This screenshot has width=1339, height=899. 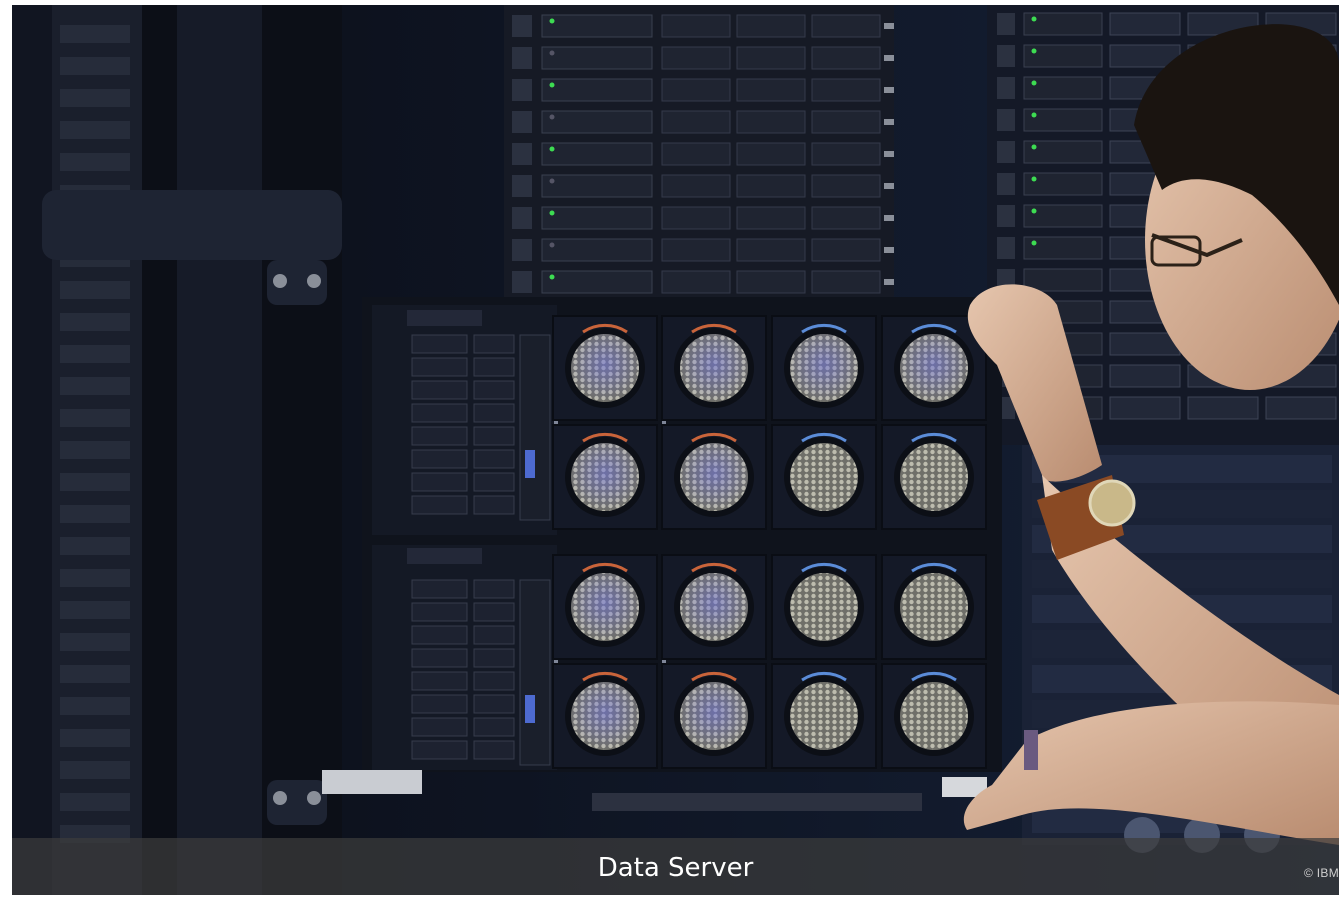 I want to click on caption-bar: Data Server, so click(x=675, y=866).